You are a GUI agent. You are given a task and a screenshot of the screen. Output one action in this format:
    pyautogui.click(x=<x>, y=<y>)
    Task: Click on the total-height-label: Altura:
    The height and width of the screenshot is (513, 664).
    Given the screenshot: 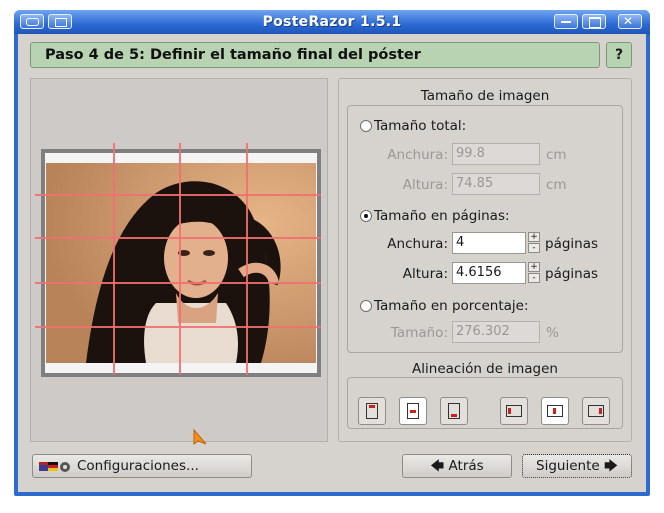 What is the action you would take?
    pyautogui.click(x=425, y=185)
    